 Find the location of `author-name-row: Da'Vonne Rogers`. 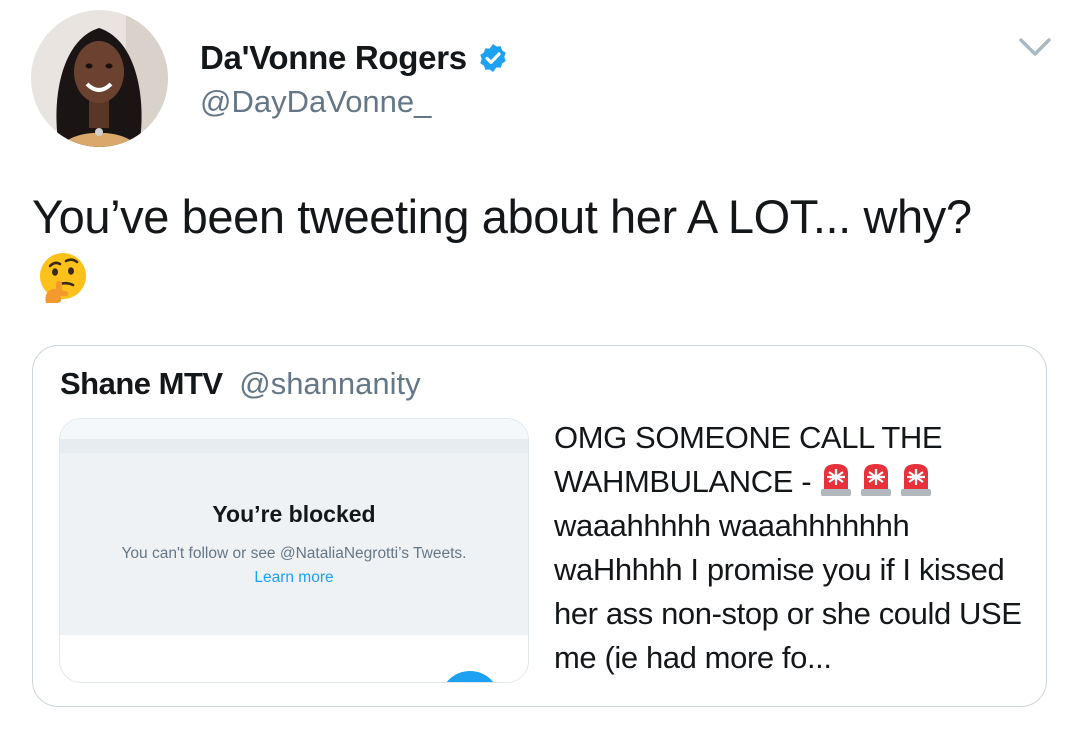

author-name-row: Da'Vonne Rogers is located at coordinates (354, 58).